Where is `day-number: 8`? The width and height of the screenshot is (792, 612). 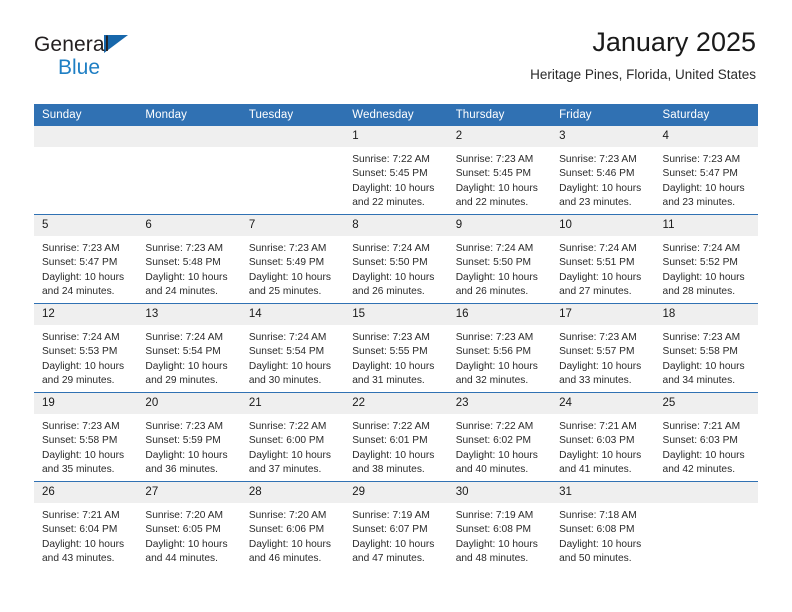 day-number: 8 is located at coordinates (396, 225).